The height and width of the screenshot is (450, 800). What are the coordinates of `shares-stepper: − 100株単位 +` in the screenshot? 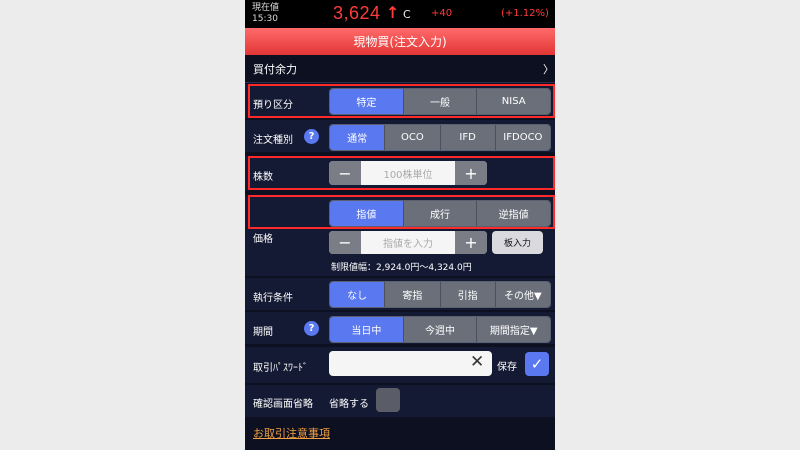 It's located at (408, 173).